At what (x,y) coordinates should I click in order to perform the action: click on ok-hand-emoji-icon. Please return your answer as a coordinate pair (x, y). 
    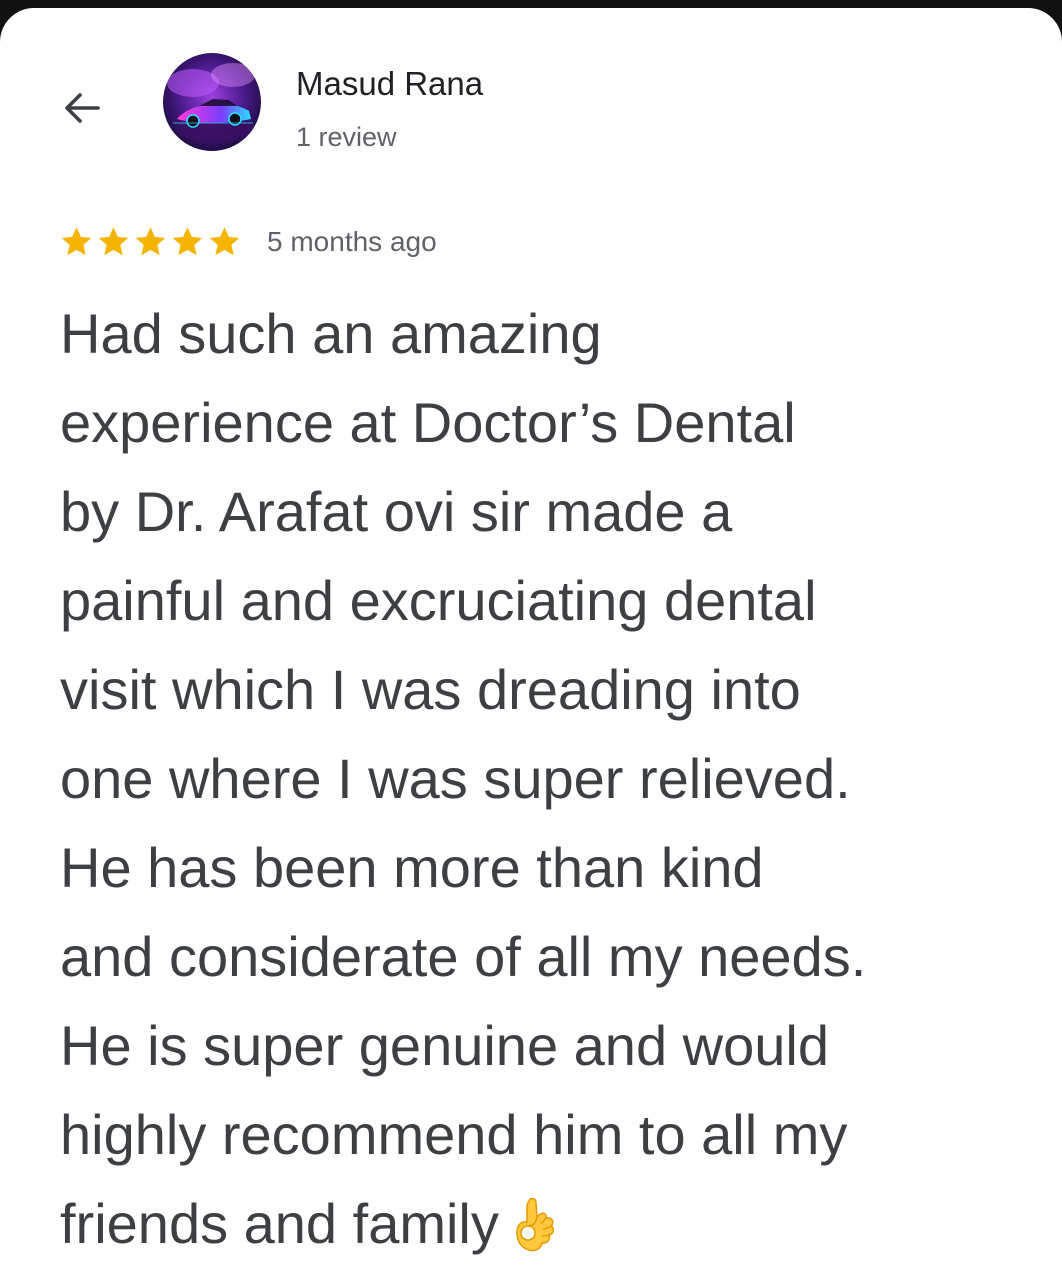
    Looking at the image, I should click on (535, 1224).